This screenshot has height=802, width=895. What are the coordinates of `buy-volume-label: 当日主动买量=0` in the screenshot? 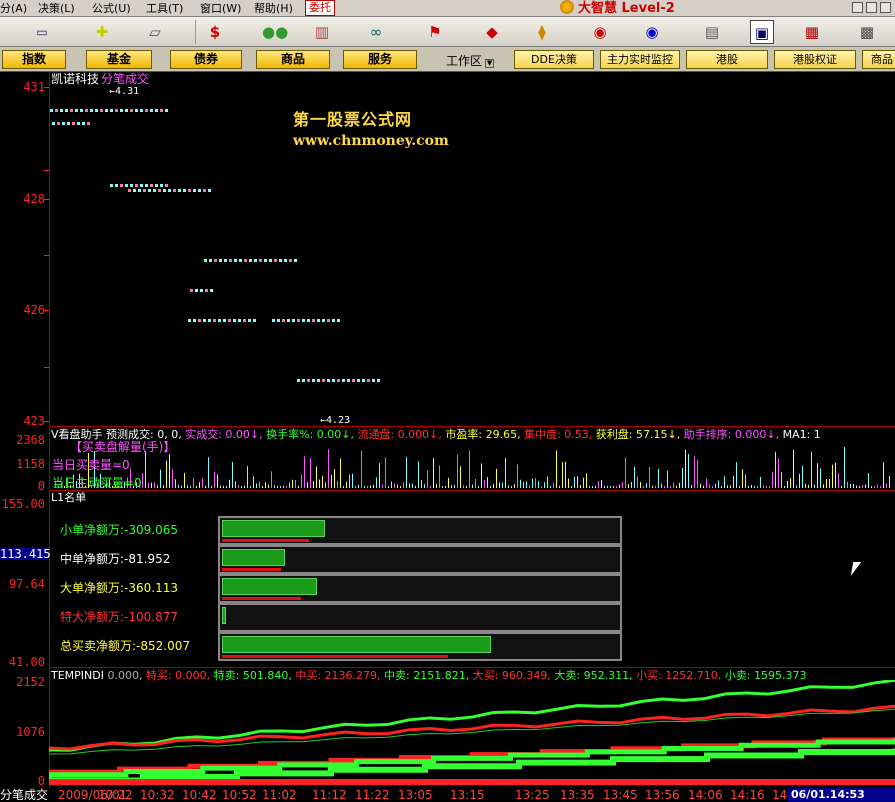 It's located at (97, 483).